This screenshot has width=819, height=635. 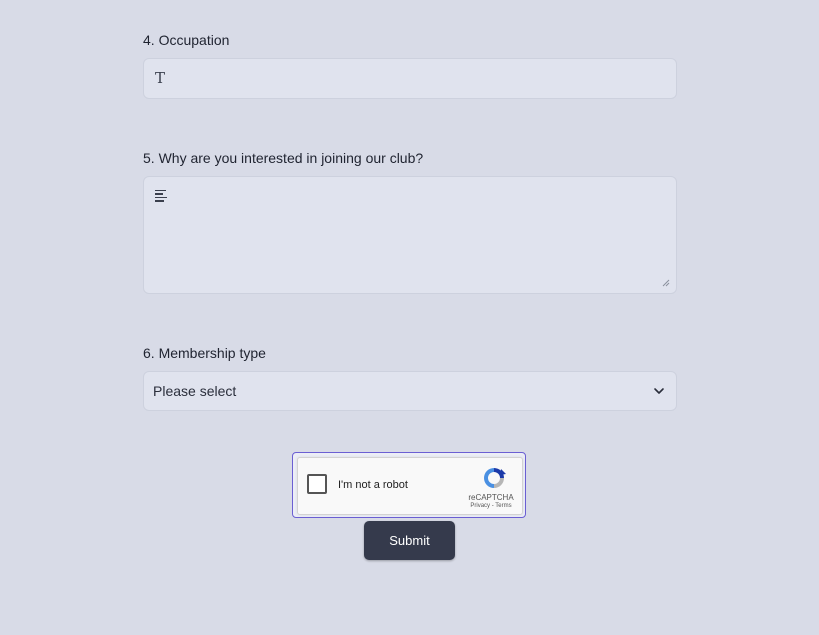 I want to click on membership-label: 6. Membership type, so click(x=204, y=353).